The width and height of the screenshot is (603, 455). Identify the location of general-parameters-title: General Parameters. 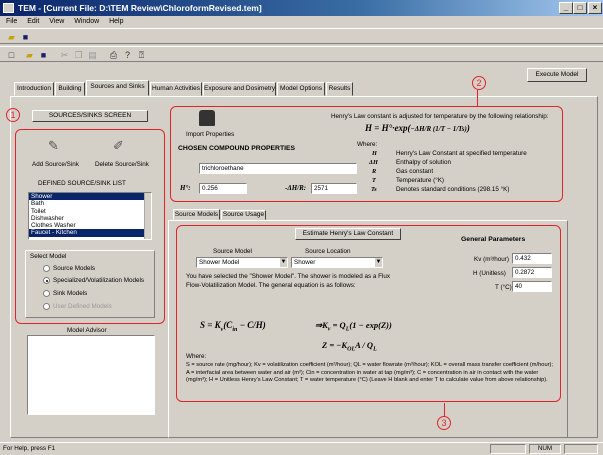
(493, 239).